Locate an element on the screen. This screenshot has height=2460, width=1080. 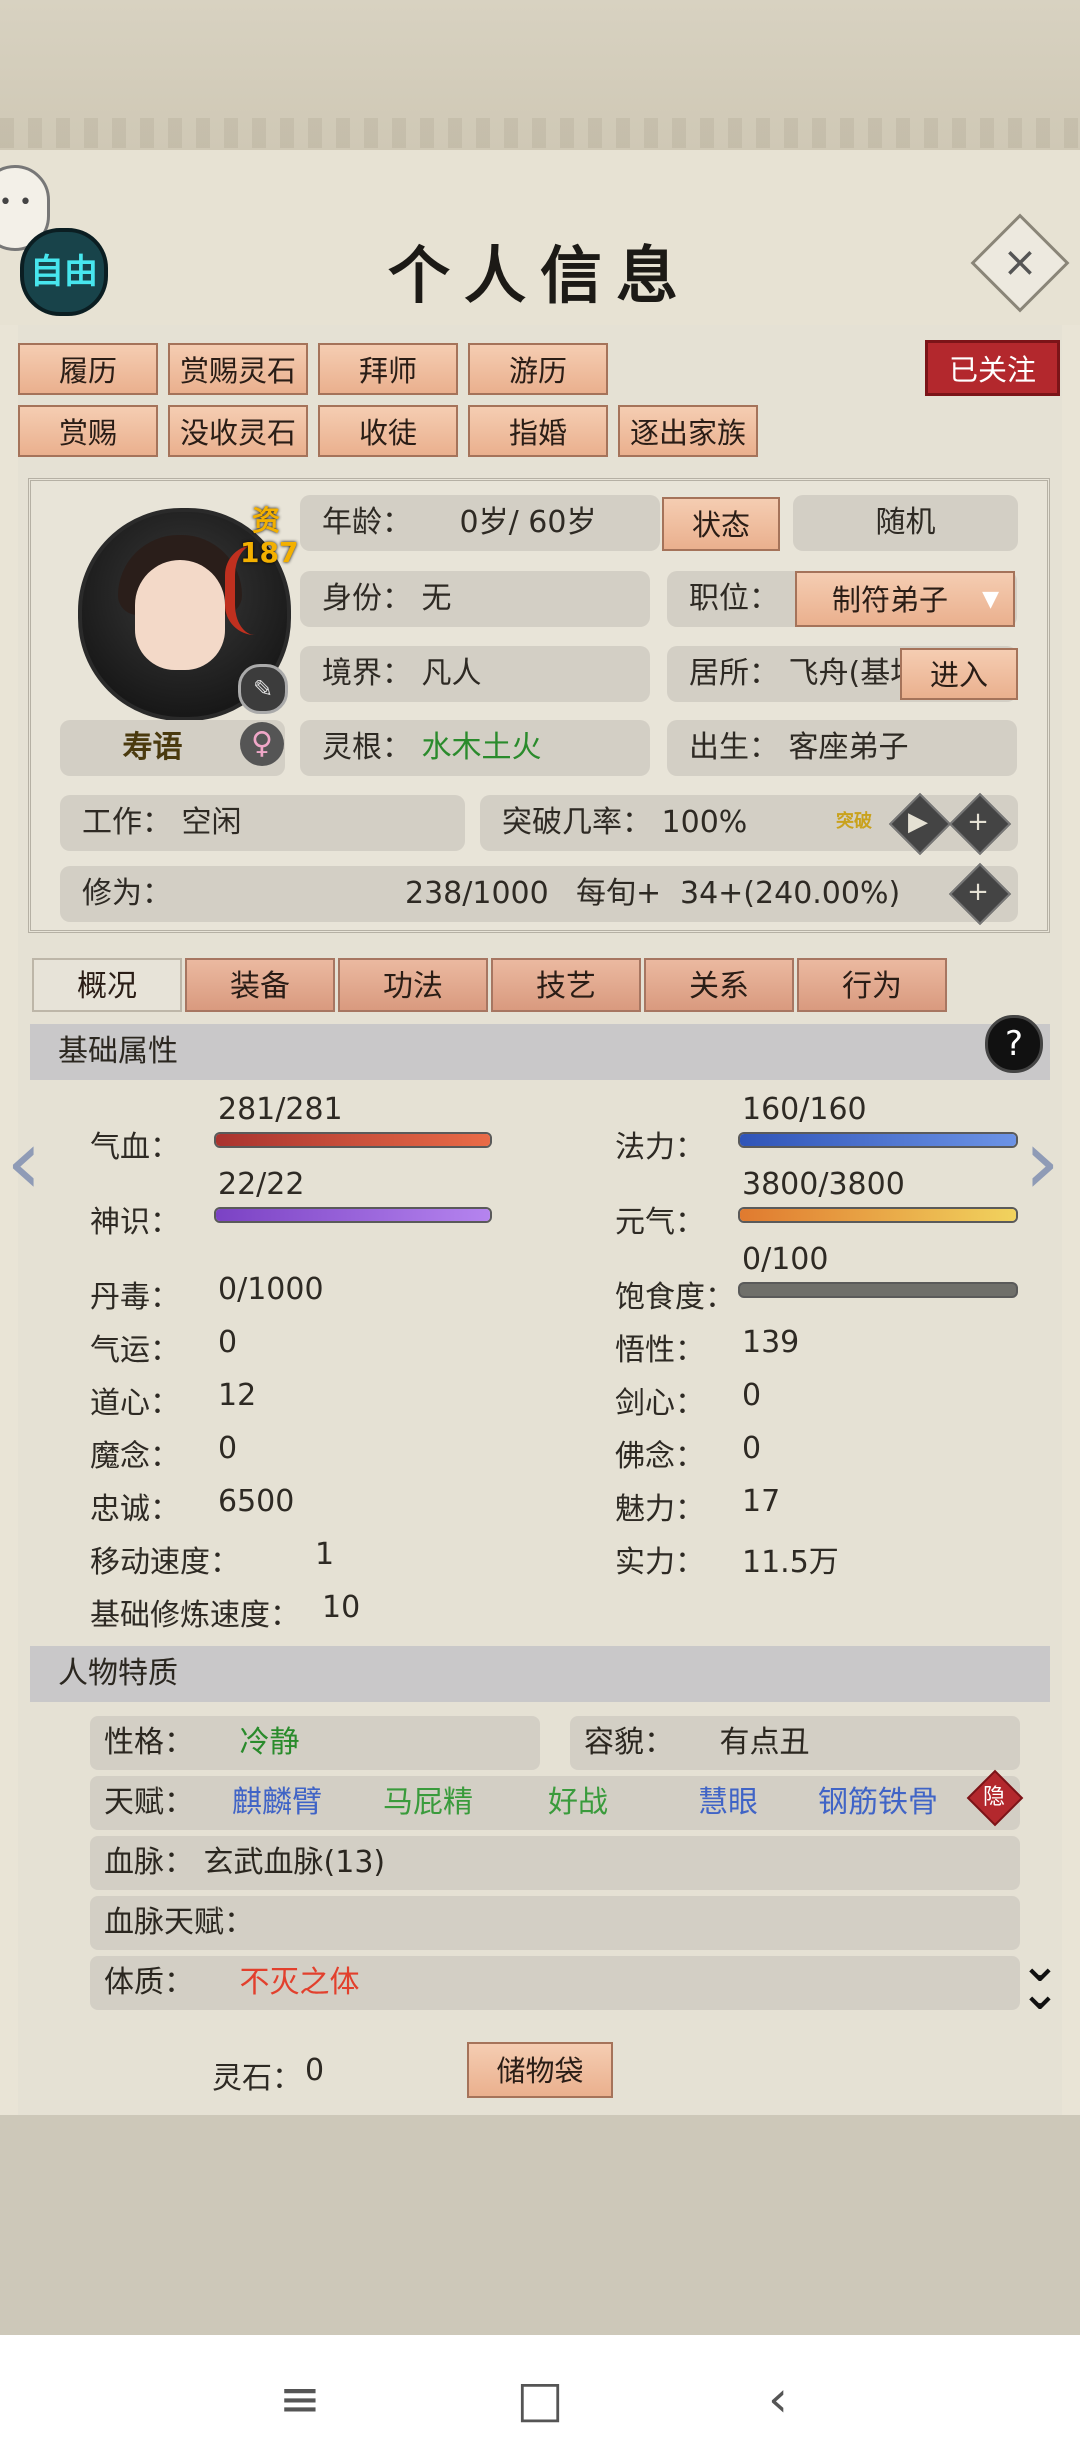
hp-value: 281/281 is located at coordinates (280, 1109).